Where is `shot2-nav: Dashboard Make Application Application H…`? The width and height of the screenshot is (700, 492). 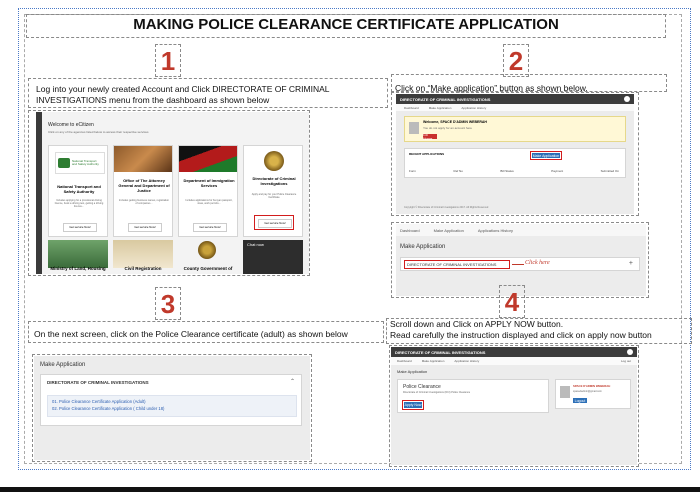
shot2-nav: Dashboard Make Application Application H… is located at coordinates (515, 107).